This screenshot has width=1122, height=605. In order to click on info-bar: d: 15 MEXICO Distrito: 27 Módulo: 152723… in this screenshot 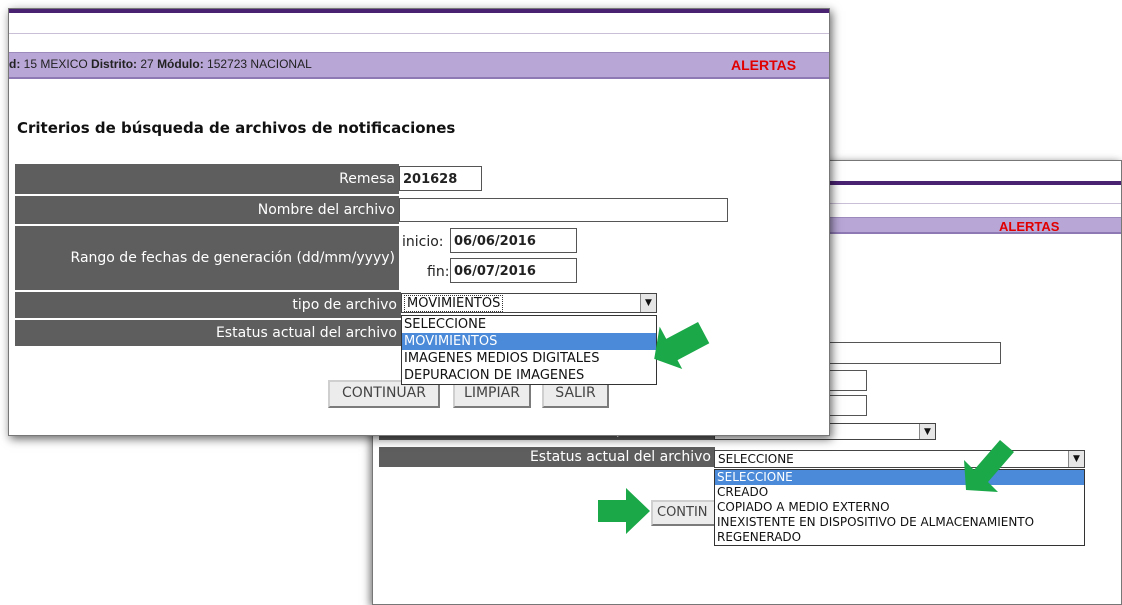, I will do `click(419, 65)`.